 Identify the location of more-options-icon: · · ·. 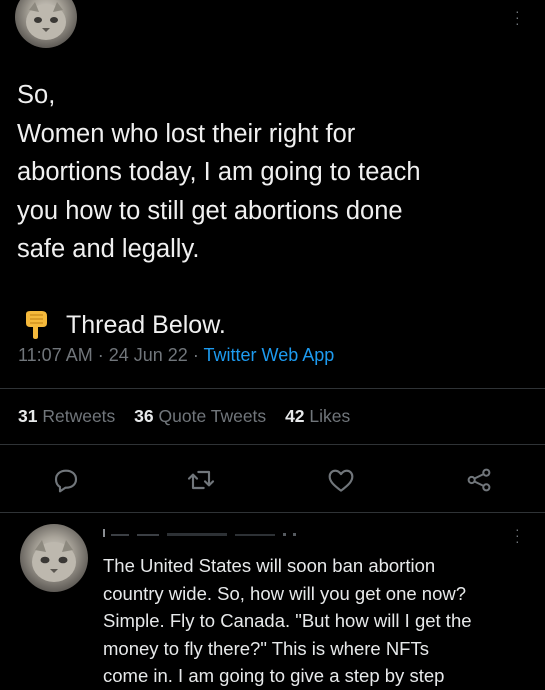
(517, 17).